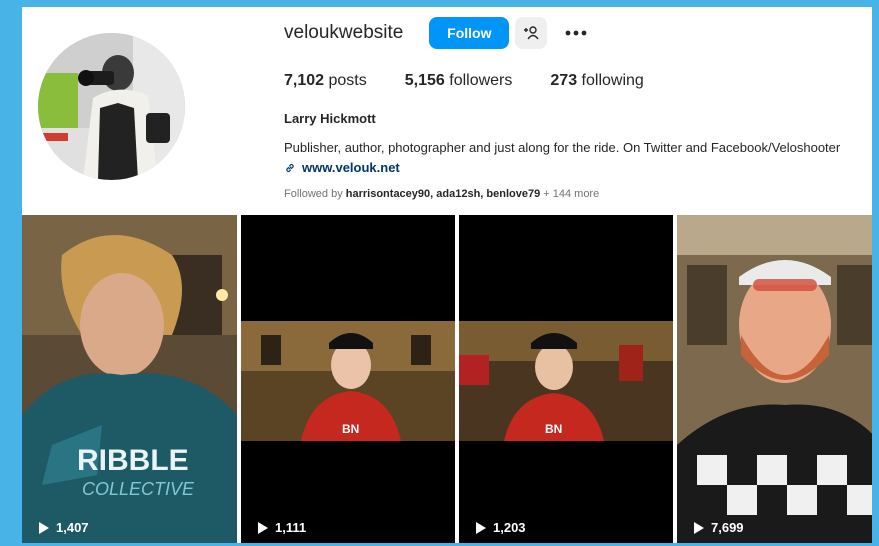 The width and height of the screenshot is (879, 546). I want to click on reel-views: 1,203, so click(500, 527).